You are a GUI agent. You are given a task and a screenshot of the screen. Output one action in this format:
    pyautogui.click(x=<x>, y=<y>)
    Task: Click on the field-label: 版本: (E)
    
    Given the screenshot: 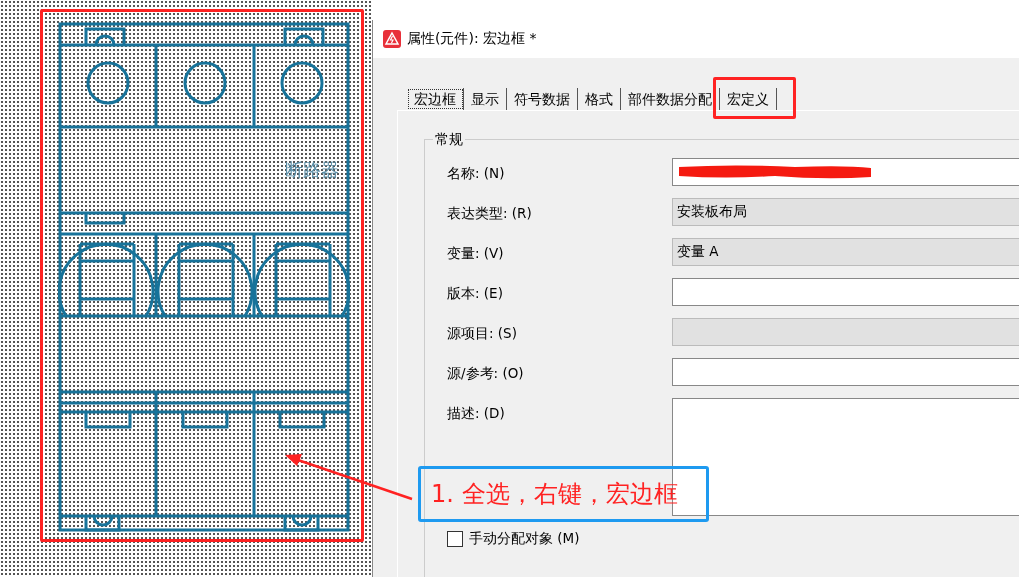 What is the action you would take?
    pyautogui.click(x=475, y=293)
    